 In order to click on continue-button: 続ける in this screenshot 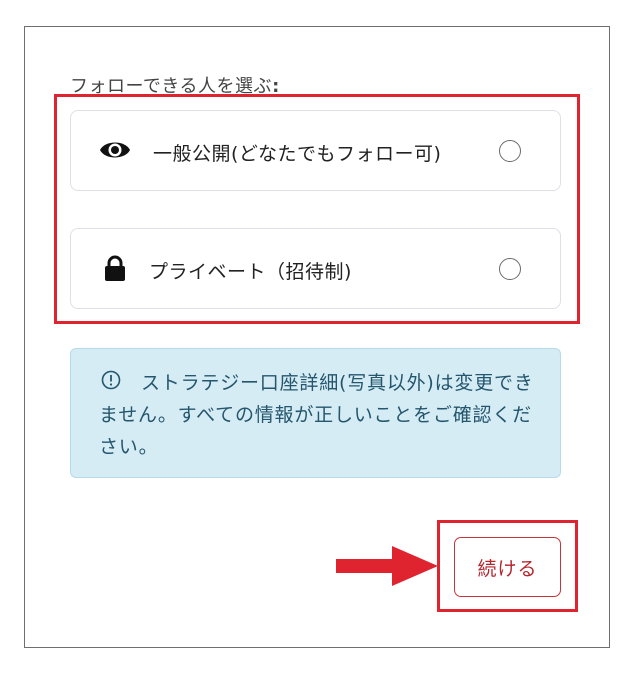, I will do `click(507, 567)`.